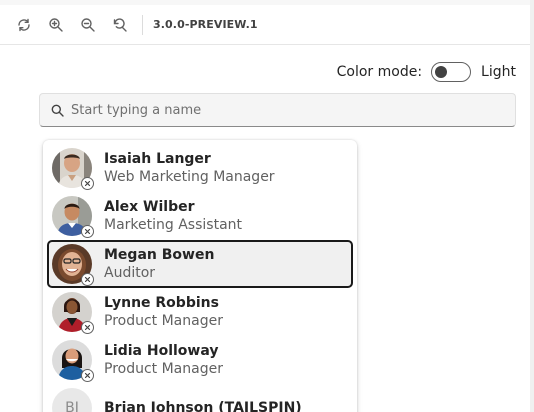 Image resolution: width=534 pixels, height=412 pixels. Describe the element at coordinates (451, 72) in the screenshot. I see `color-mode-toggle` at that location.